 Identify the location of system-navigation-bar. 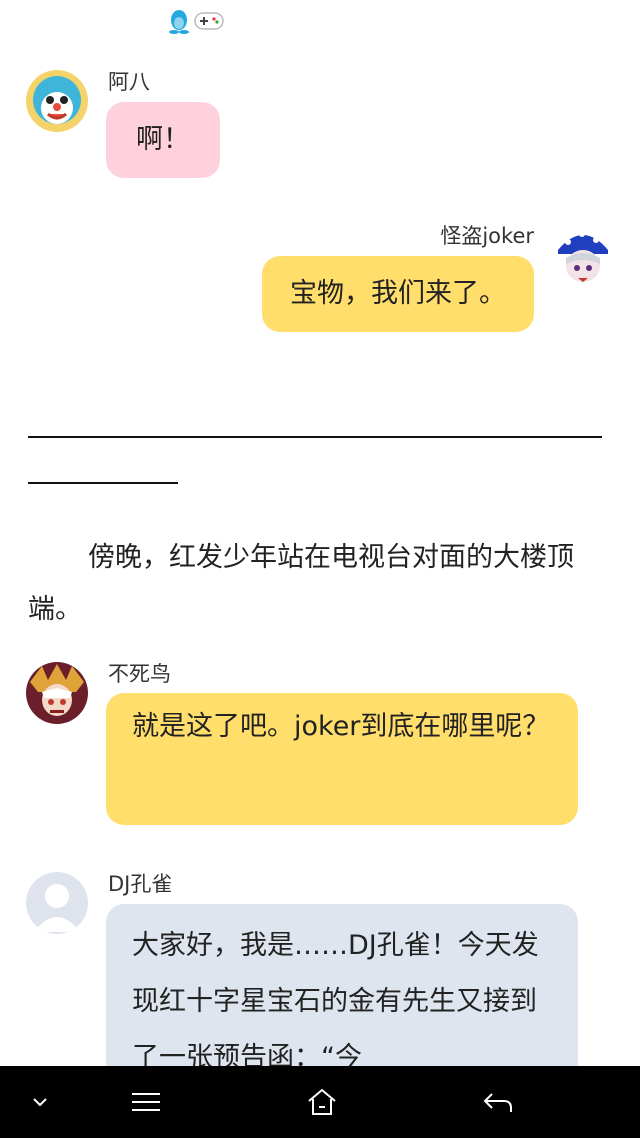
(320, 1102).